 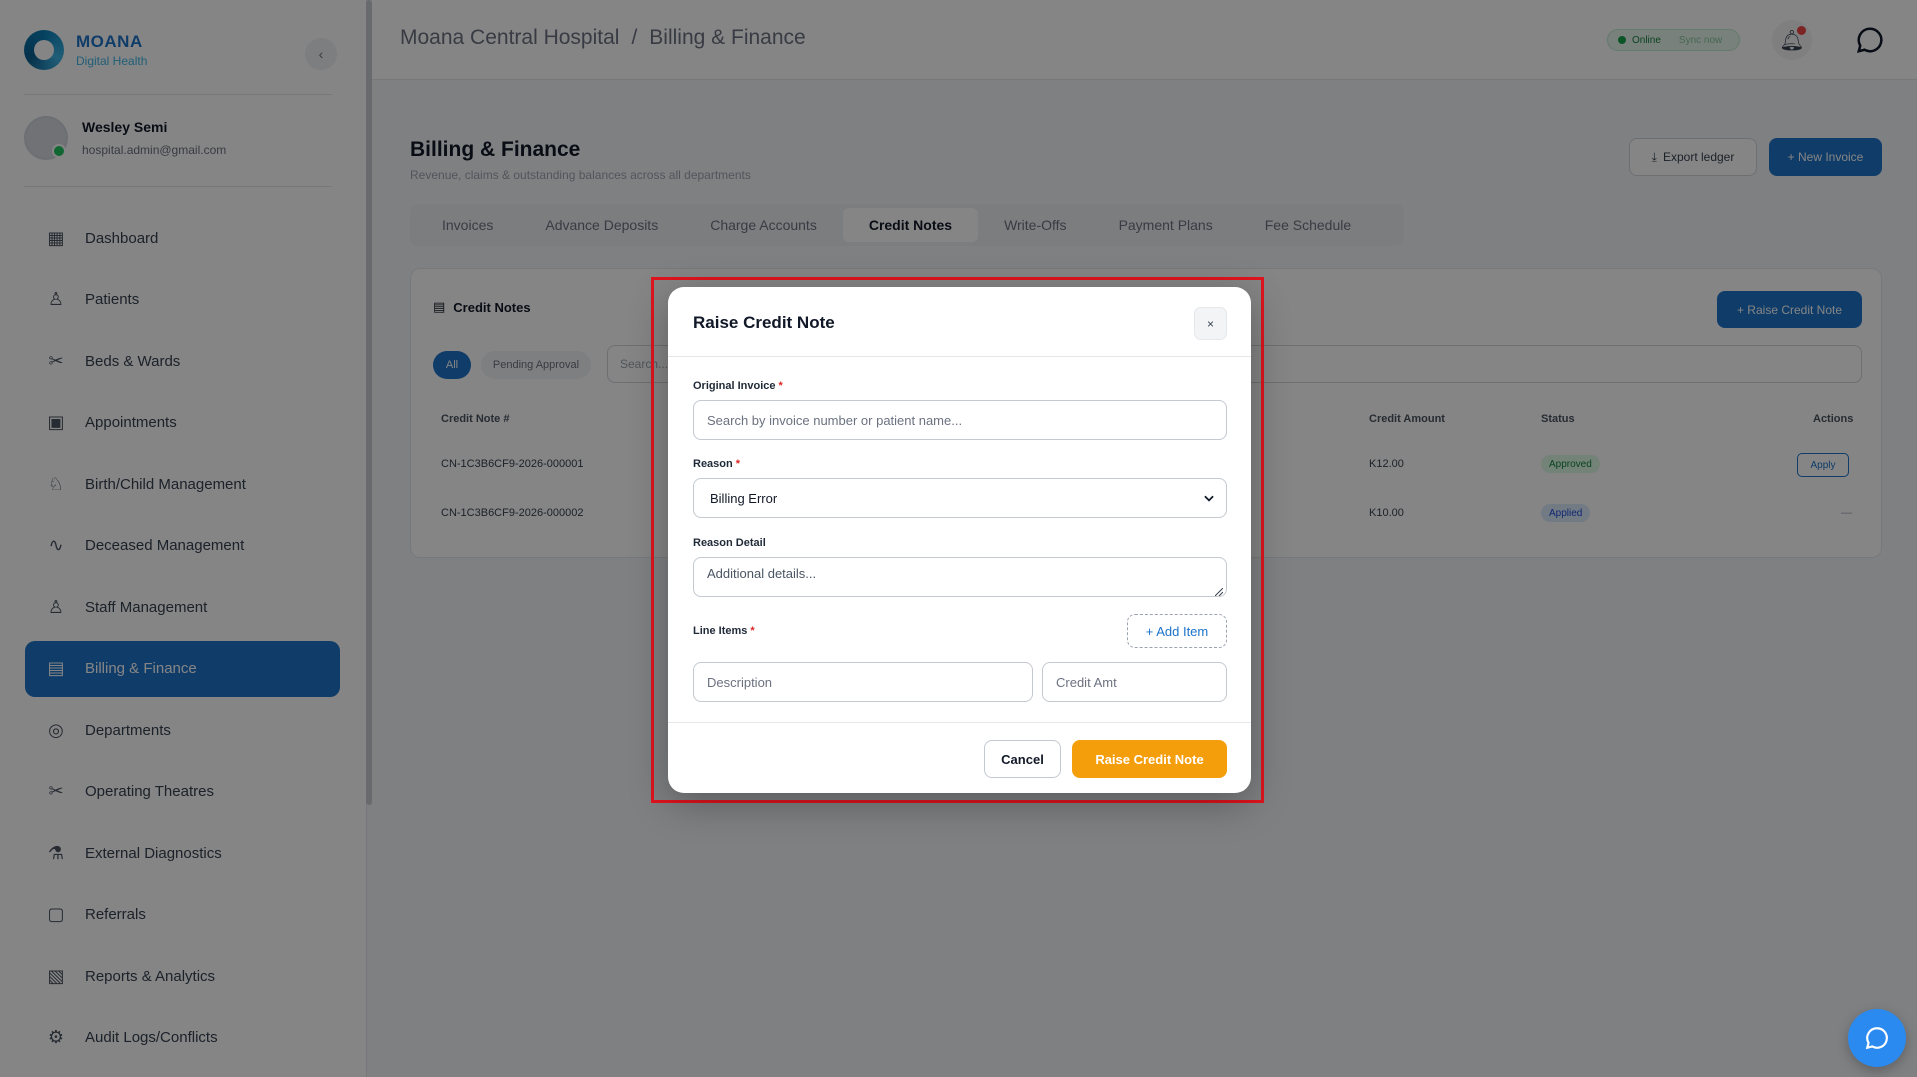 What do you see at coordinates (1219, 592) in the screenshot?
I see `resize-grip-icon` at bounding box center [1219, 592].